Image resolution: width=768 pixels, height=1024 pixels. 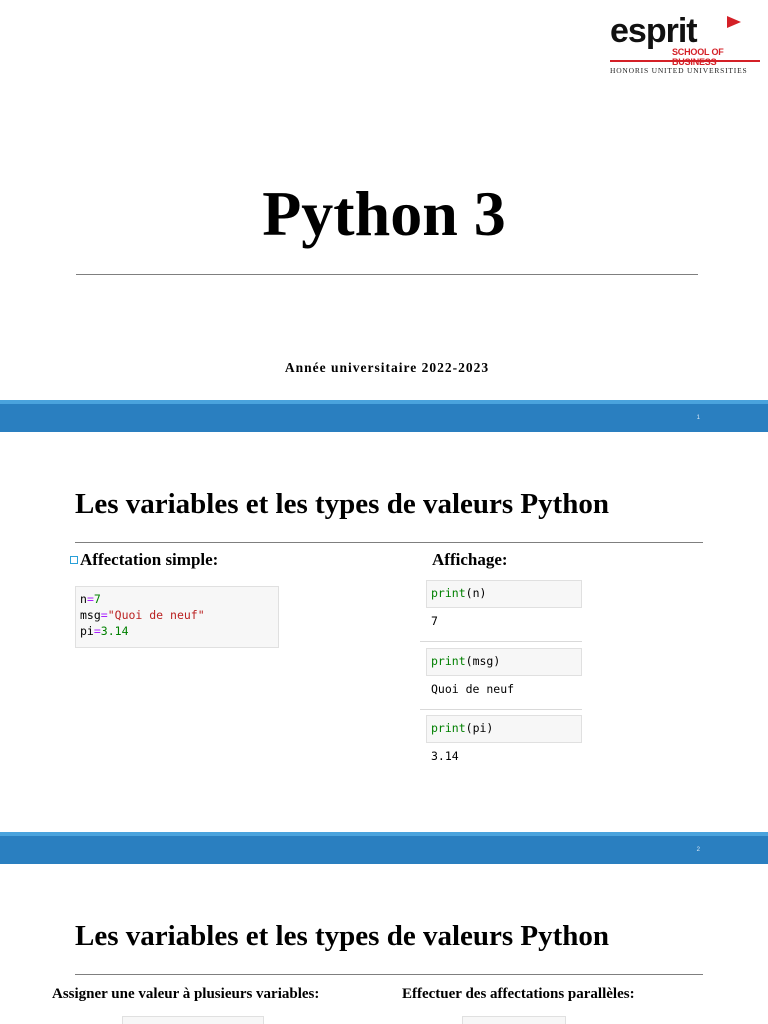 I want to click on affichage-label: Affichage:, so click(x=470, y=559).